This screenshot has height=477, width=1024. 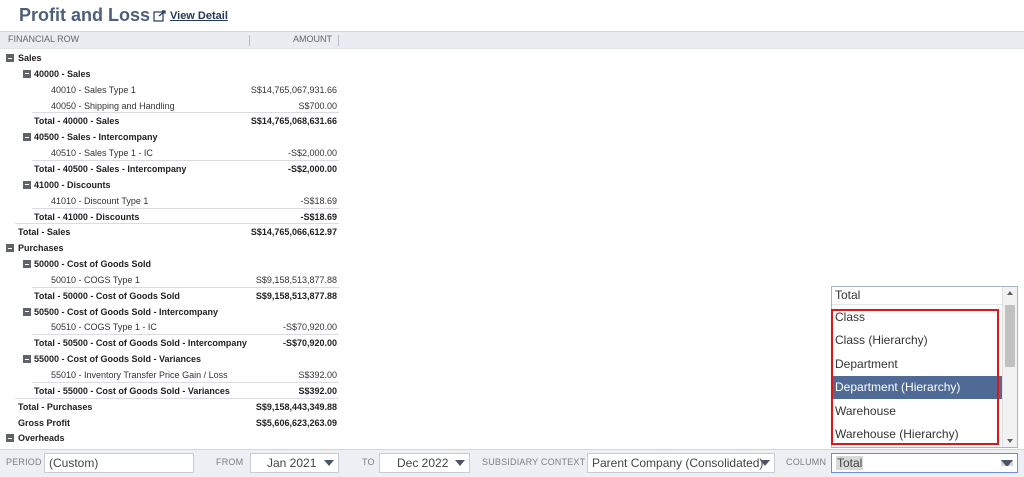 What do you see at coordinates (93, 89) in the screenshot?
I see `row-label: 40010 - Sales Type 1` at bounding box center [93, 89].